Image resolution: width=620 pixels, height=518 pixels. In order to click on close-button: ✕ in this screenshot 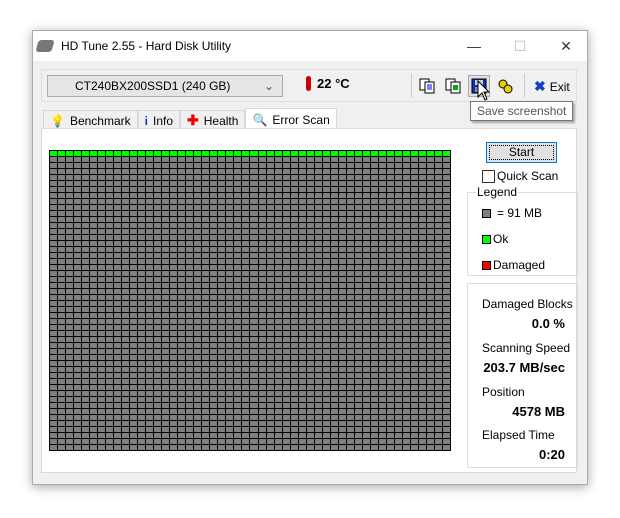, I will do `click(566, 46)`.